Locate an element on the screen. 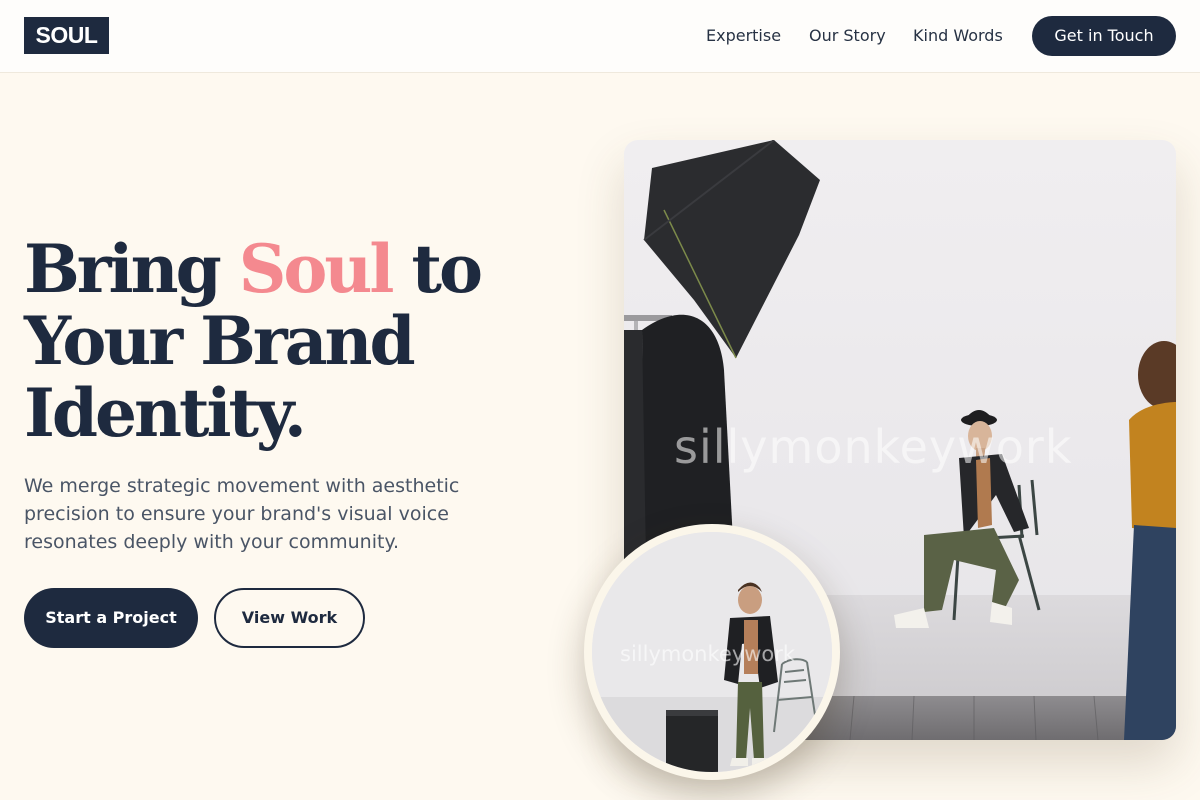 The width and height of the screenshot is (1200, 800). circle-inset-photo: sillymonkeywork is located at coordinates (712, 652).